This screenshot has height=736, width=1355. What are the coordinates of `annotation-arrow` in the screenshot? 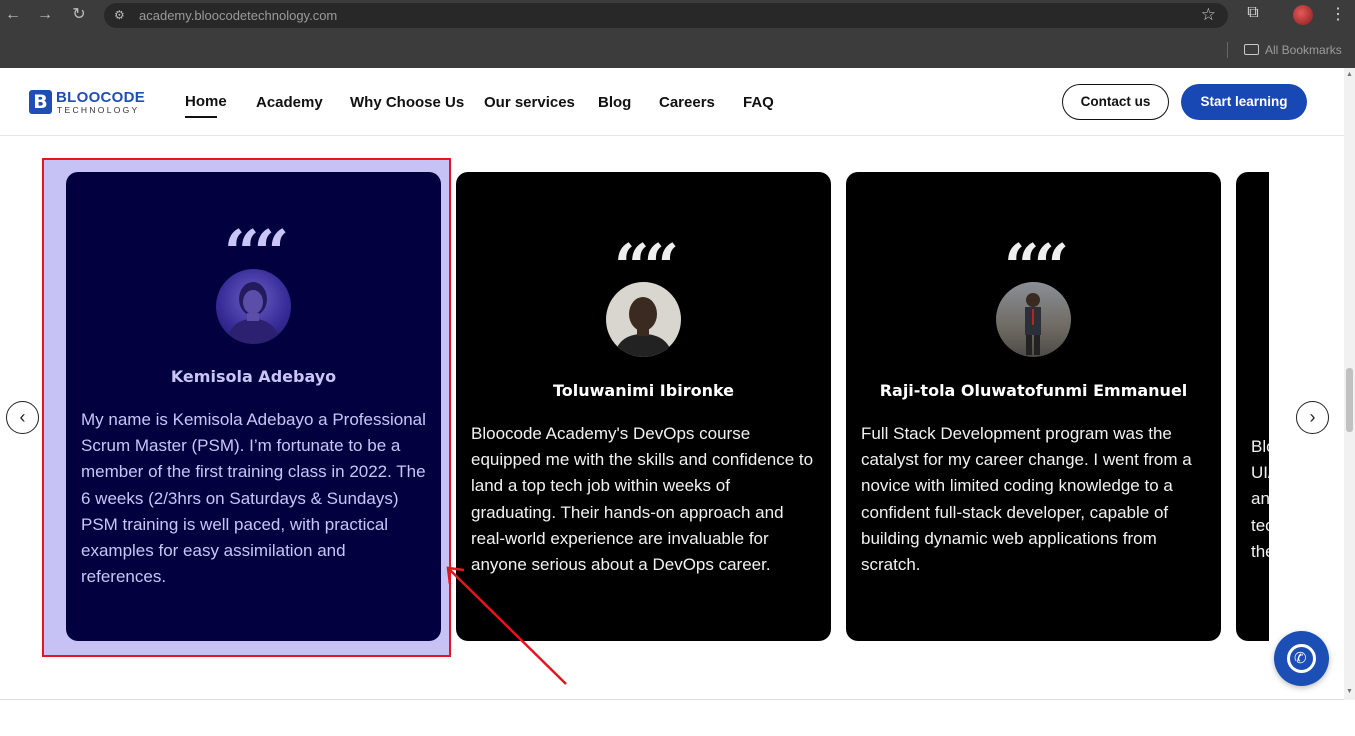 It's located at (506, 625).